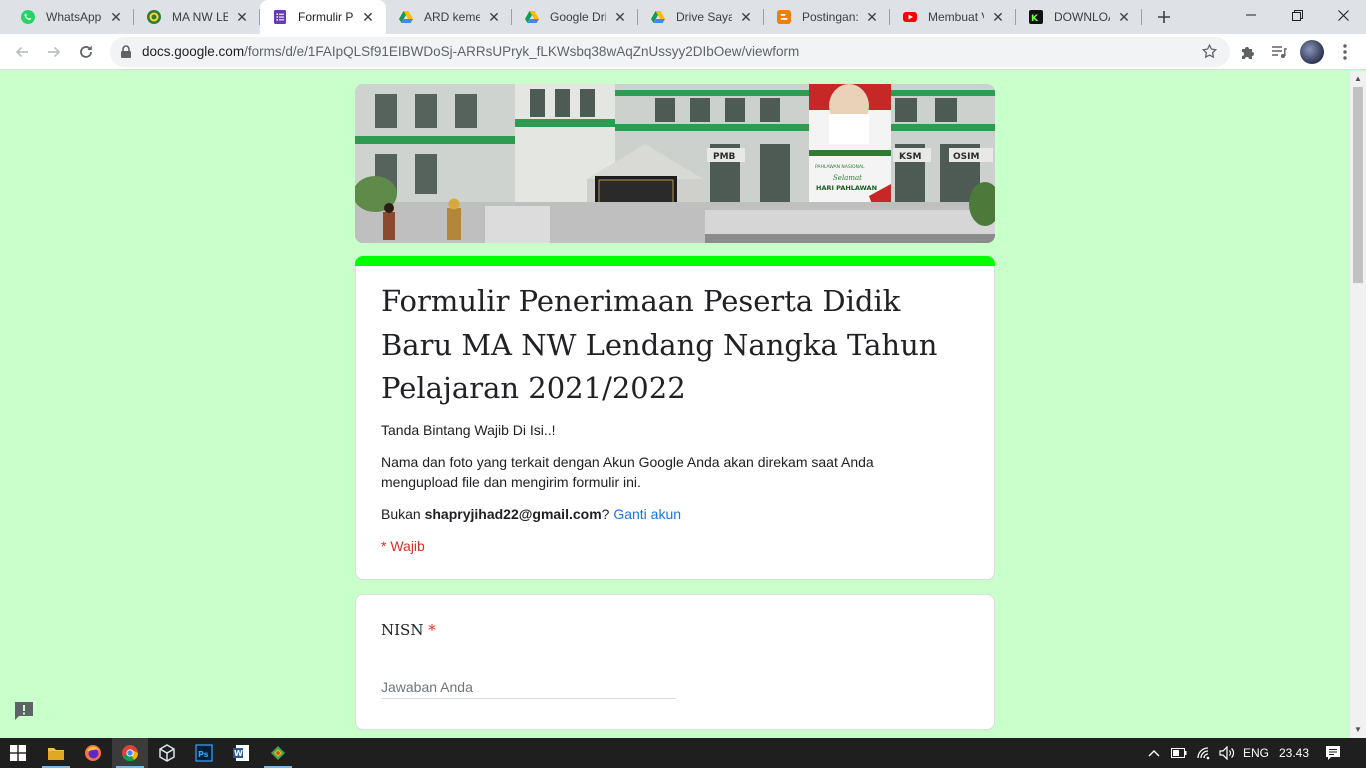  Describe the element at coordinates (675, 261) in the screenshot. I see `form-accent-bar` at that location.